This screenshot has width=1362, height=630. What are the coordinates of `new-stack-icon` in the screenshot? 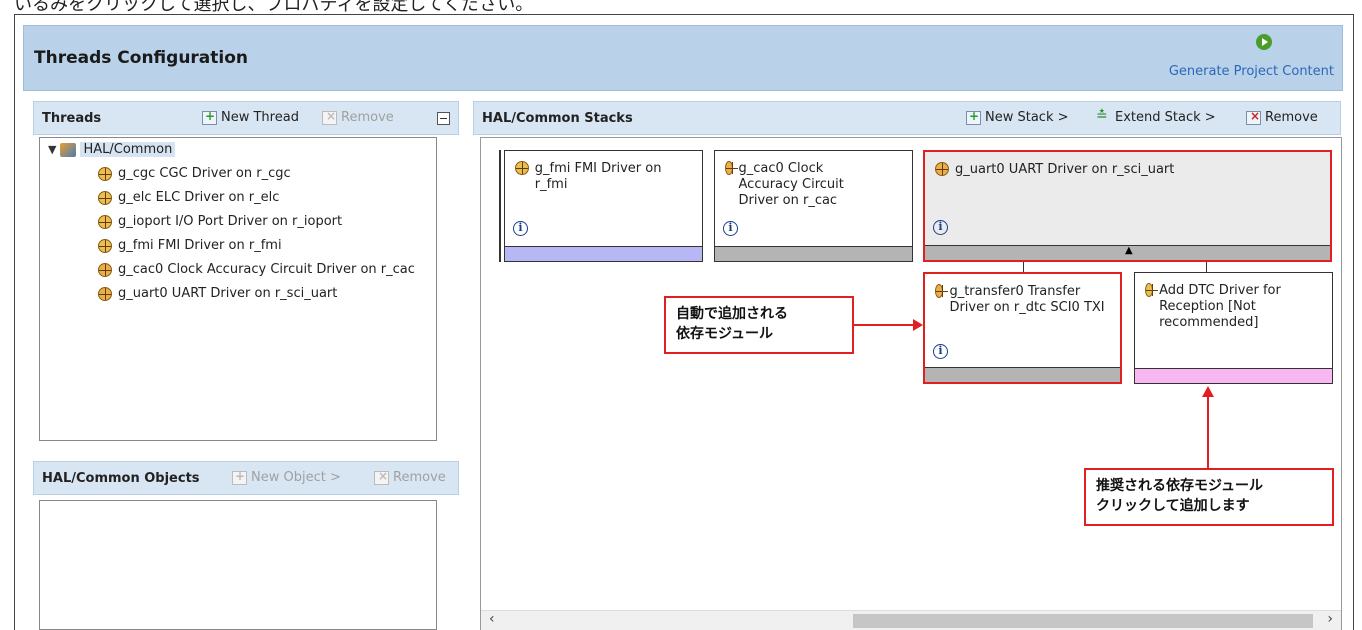 It's located at (973, 117).